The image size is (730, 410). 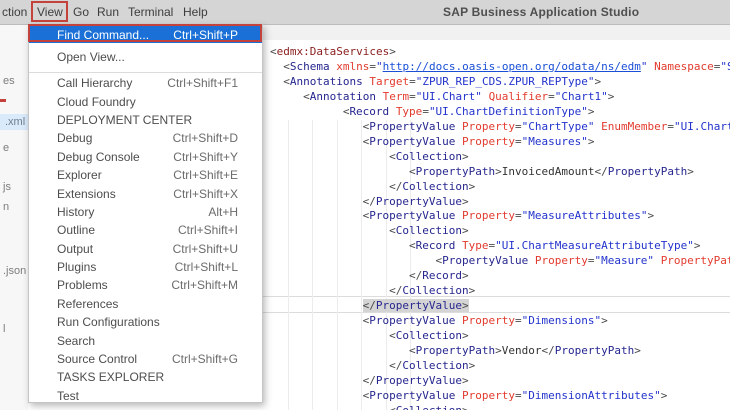 I want to click on menu-item-source-control: Source Control Ctrl+Shift+G, so click(x=145, y=359).